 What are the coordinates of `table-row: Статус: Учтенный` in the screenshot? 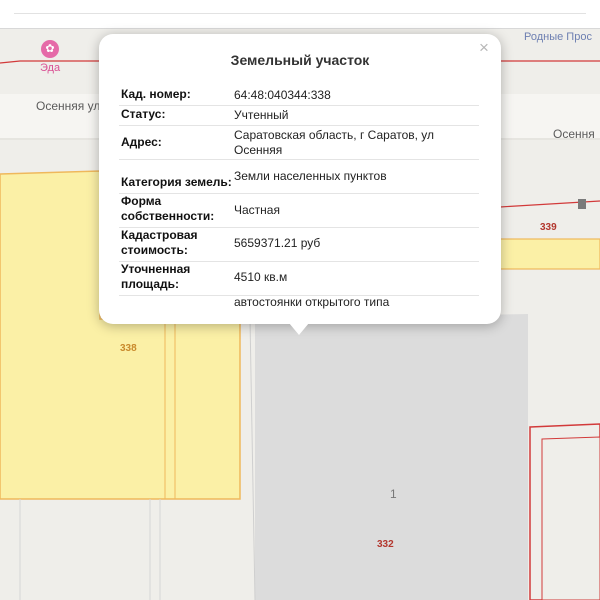 It's located at (299, 116).